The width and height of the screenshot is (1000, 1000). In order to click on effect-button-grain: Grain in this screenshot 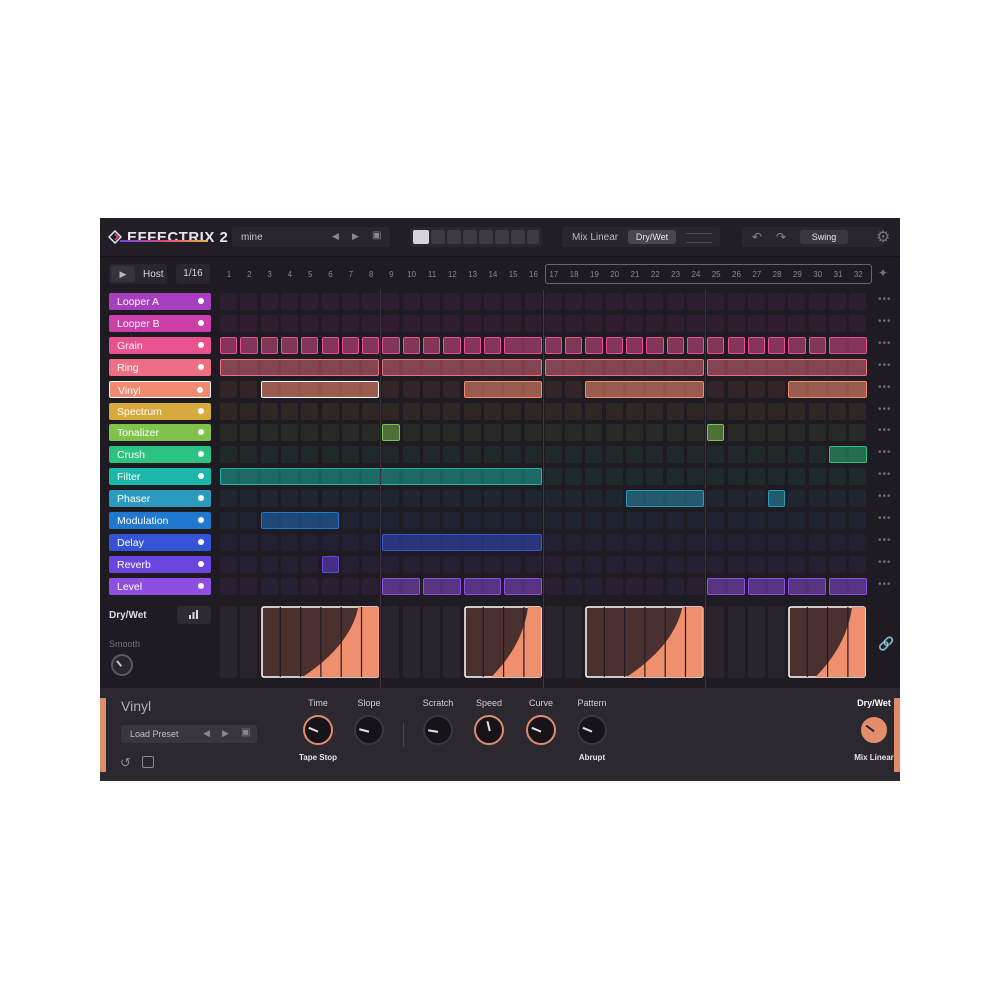, I will do `click(160, 345)`.